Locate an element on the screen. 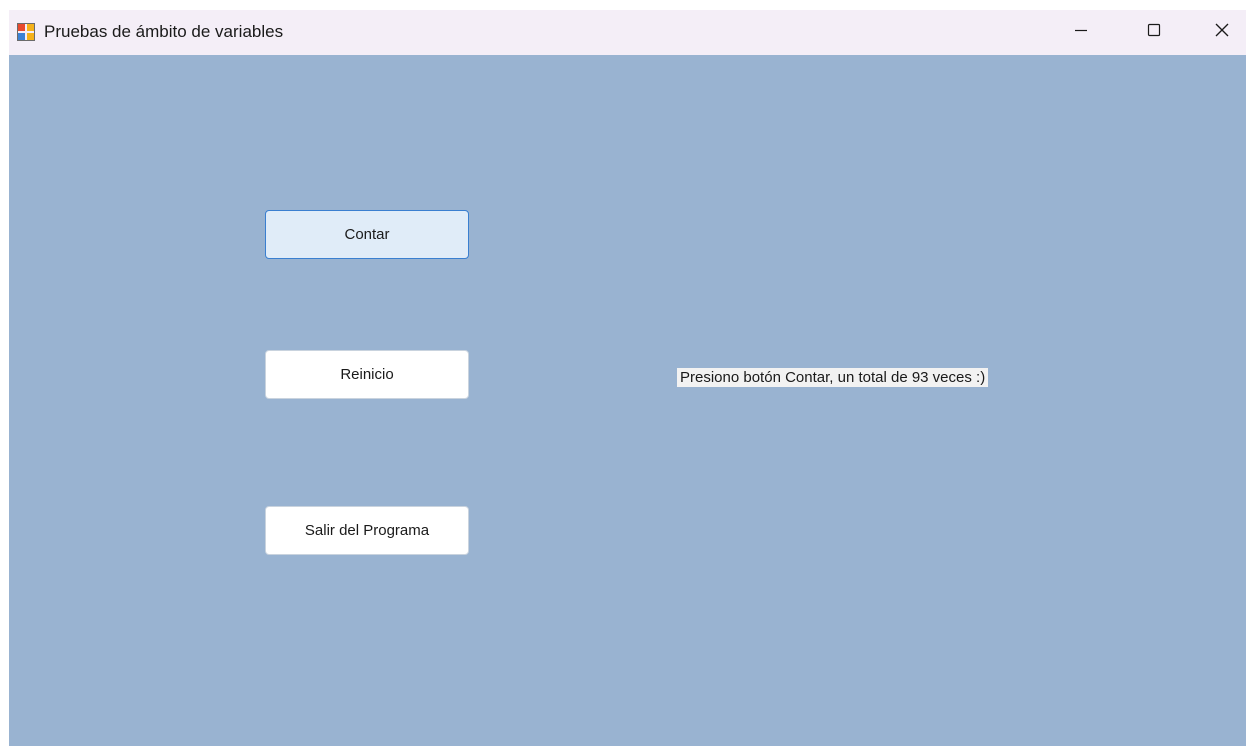 The height and width of the screenshot is (746, 1255). salir-button: Salir del Programa is located at coordinates (367, 530).